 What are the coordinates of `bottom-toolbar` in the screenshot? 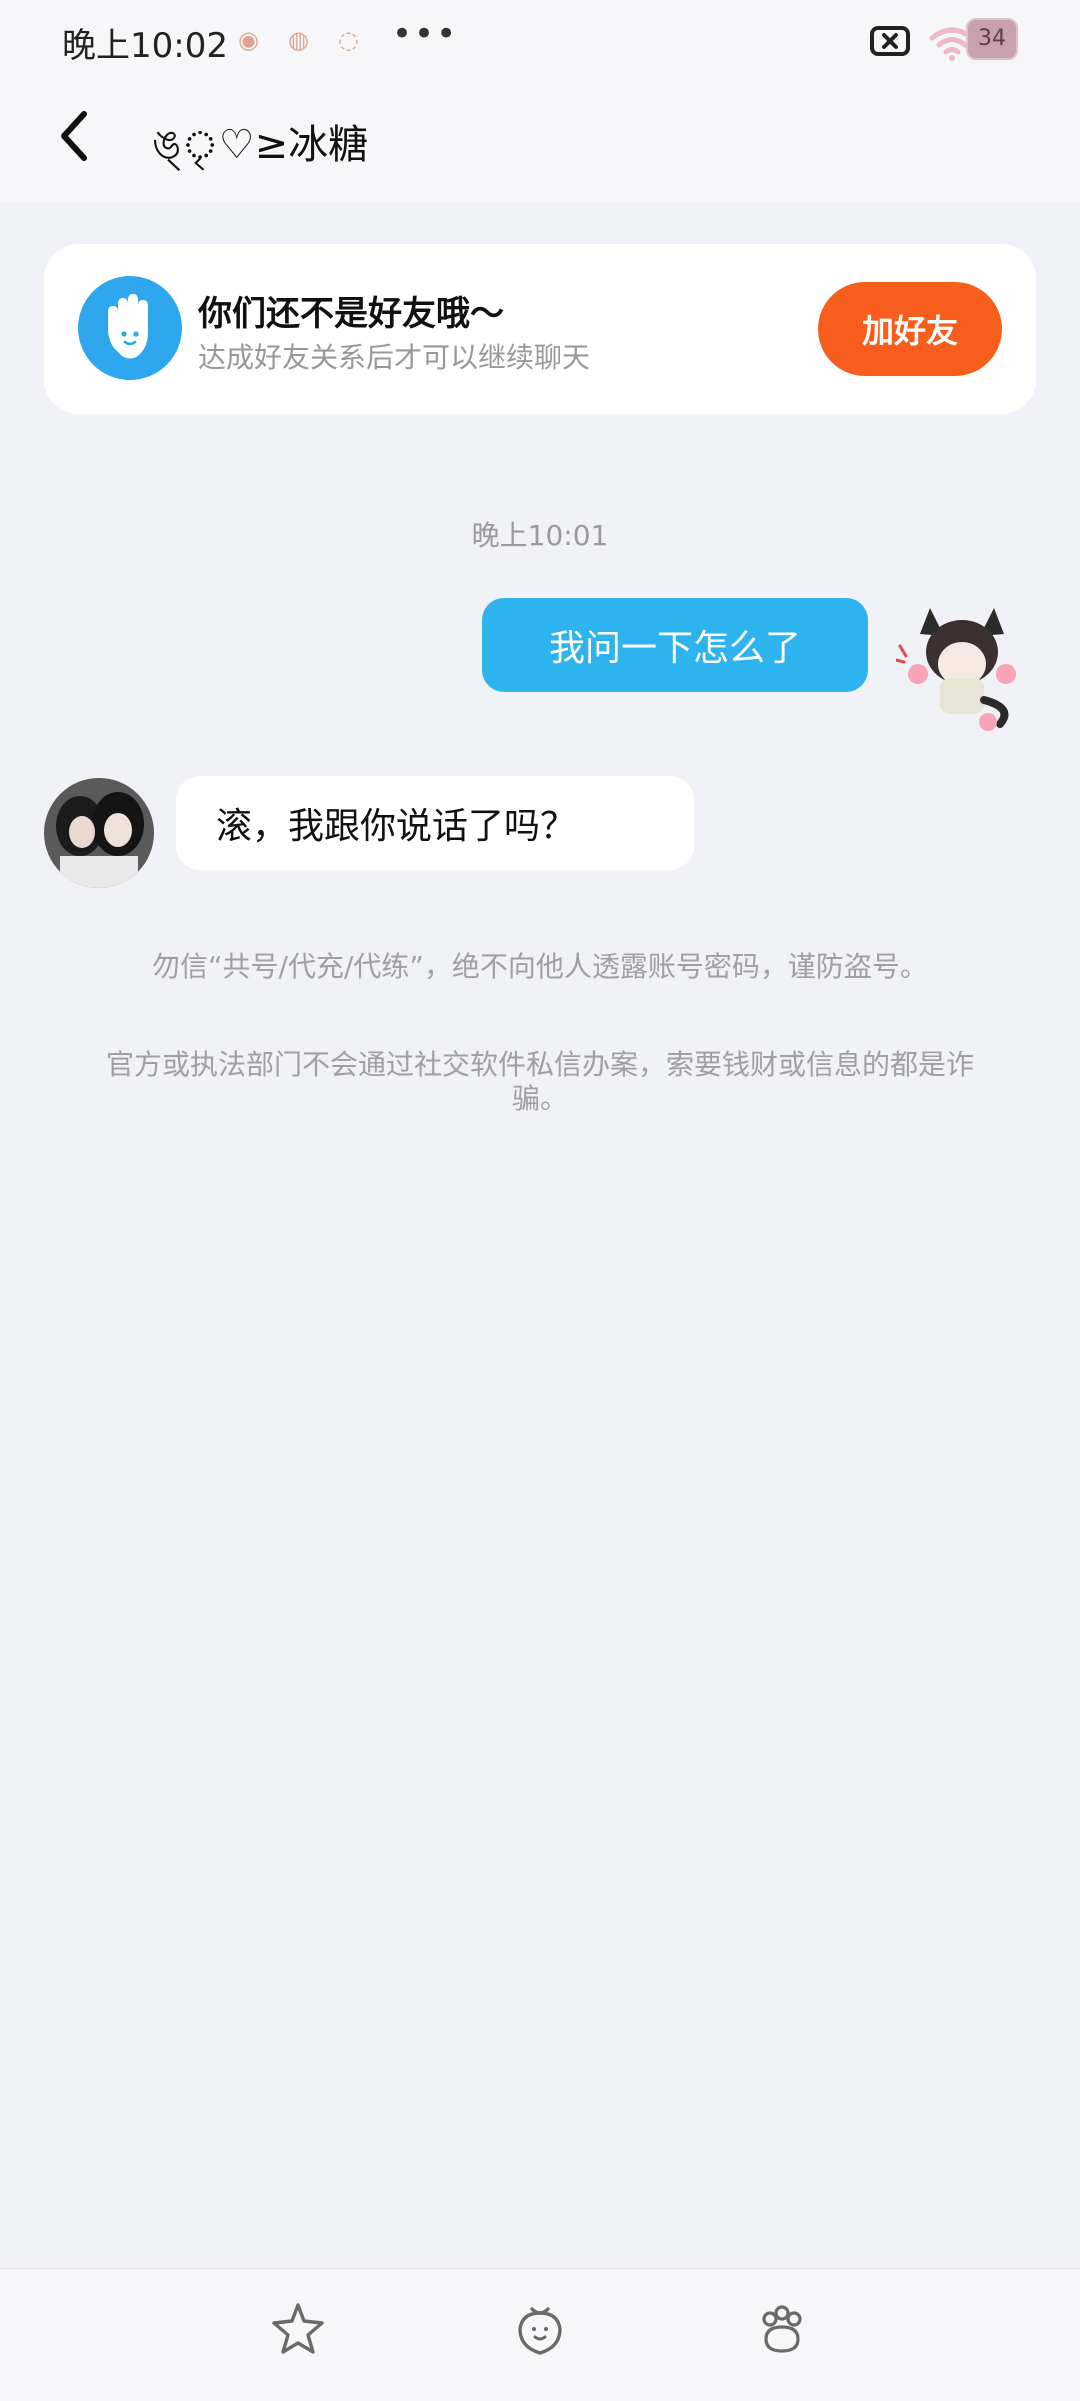 It's located at (540, 2334).